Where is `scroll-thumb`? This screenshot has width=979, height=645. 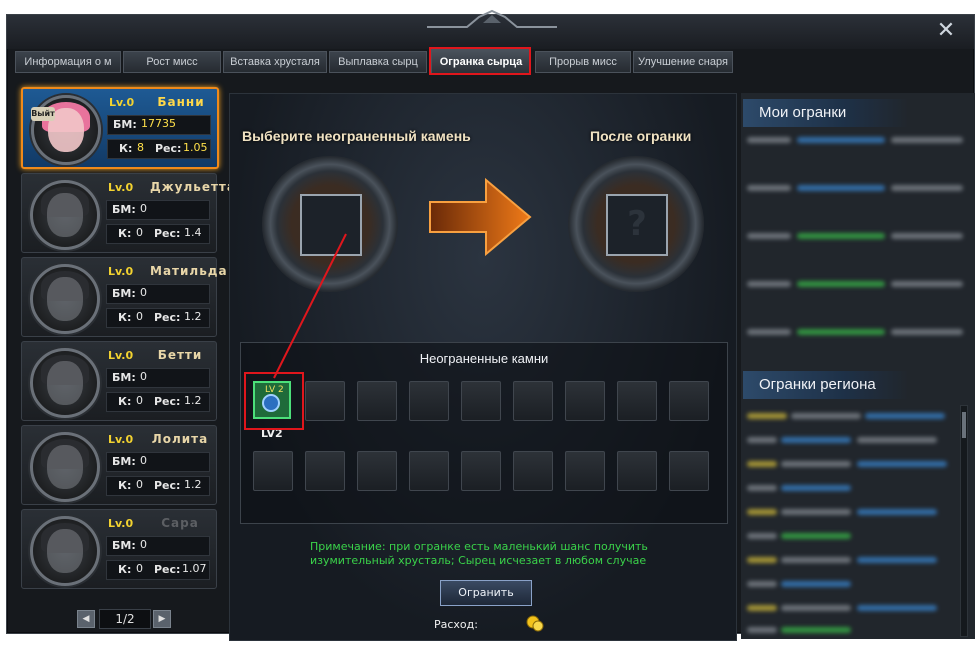 scroll-thumb is located at coordinates (964, 425).